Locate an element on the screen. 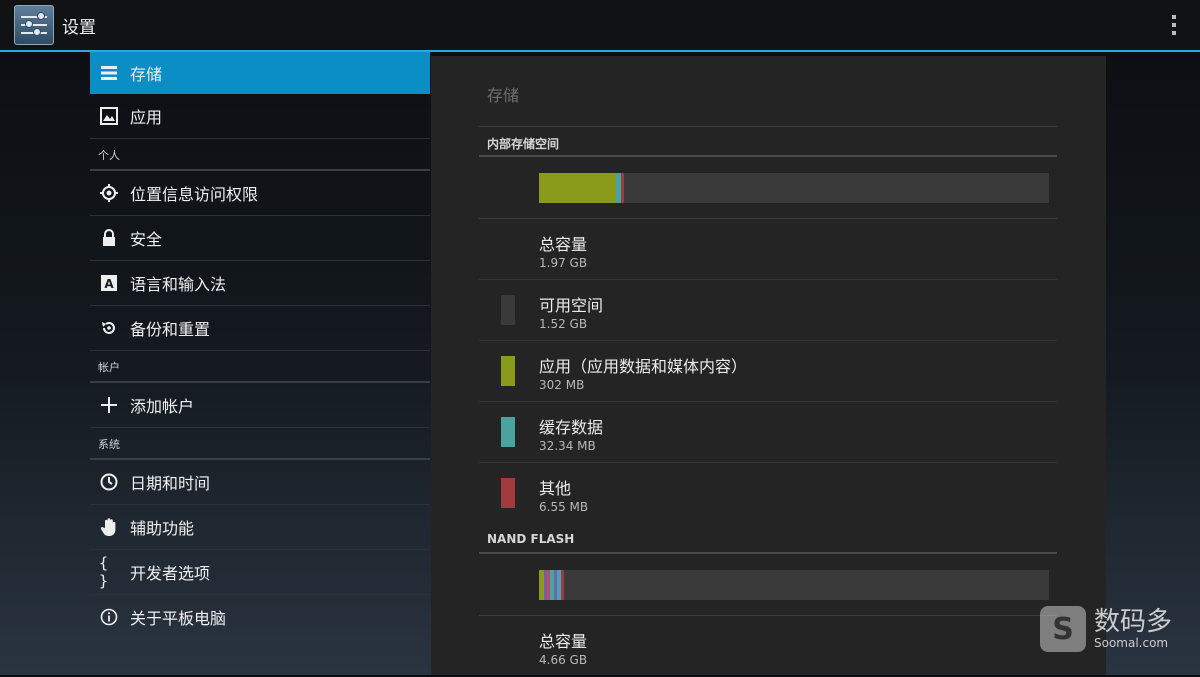 This screenshot has width=1200, height=677. hand-icon is located at coordinates (109, 527).